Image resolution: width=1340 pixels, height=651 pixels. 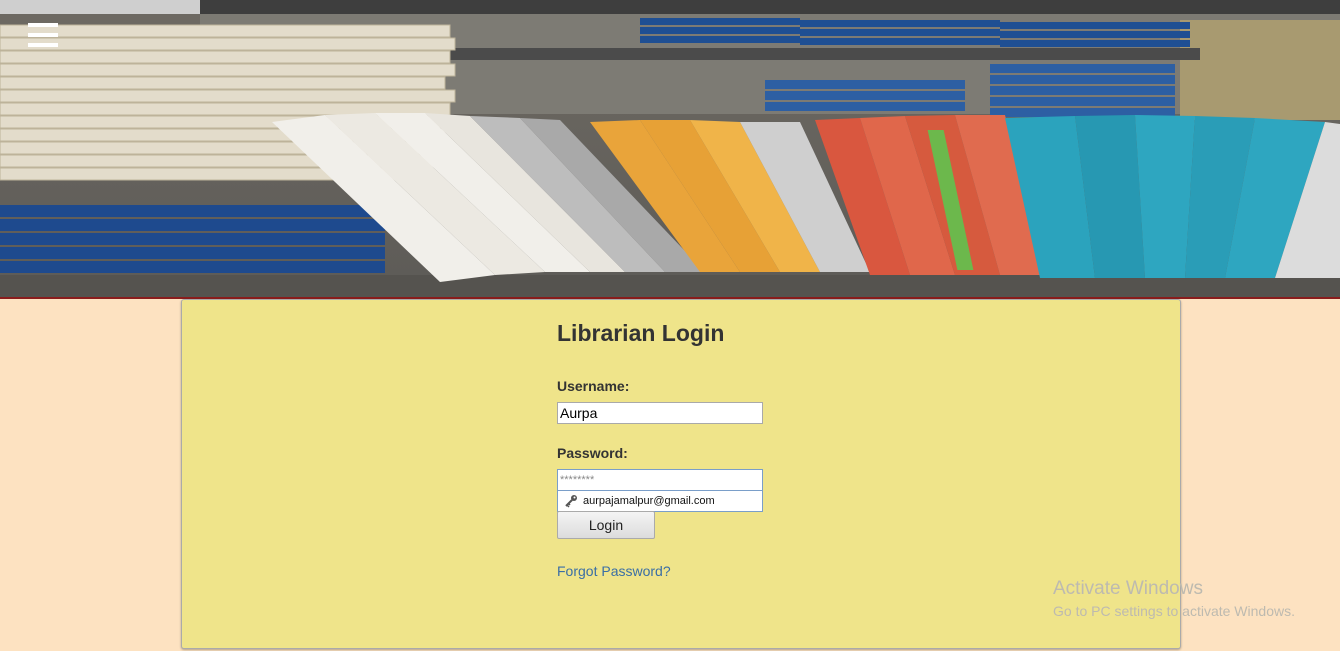 I want to click on page-title: Librarian Login, so click(x=641, y=333).